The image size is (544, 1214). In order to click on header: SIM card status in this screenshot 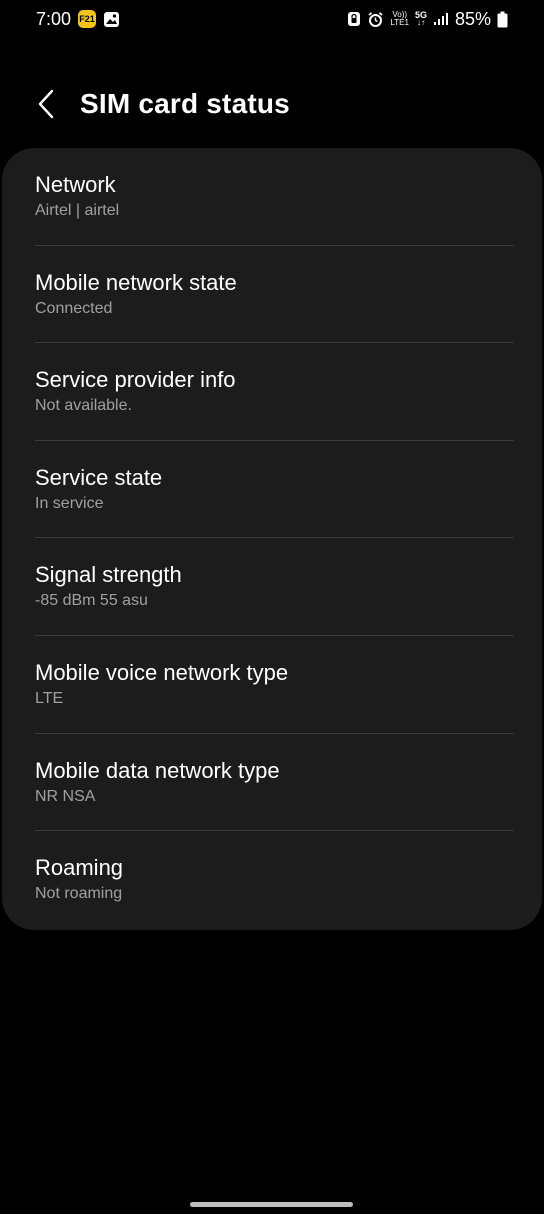, I will do `click(272, 104)`.